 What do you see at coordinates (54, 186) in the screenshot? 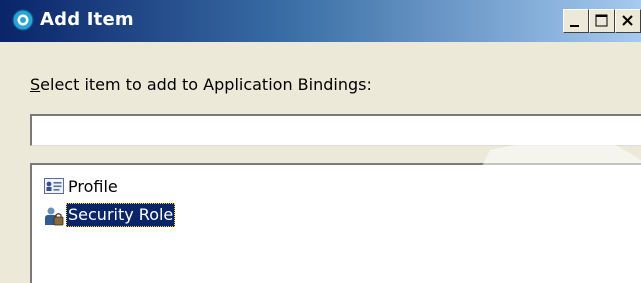
I see `profile-card-icon` at bounding box center [54, 186].